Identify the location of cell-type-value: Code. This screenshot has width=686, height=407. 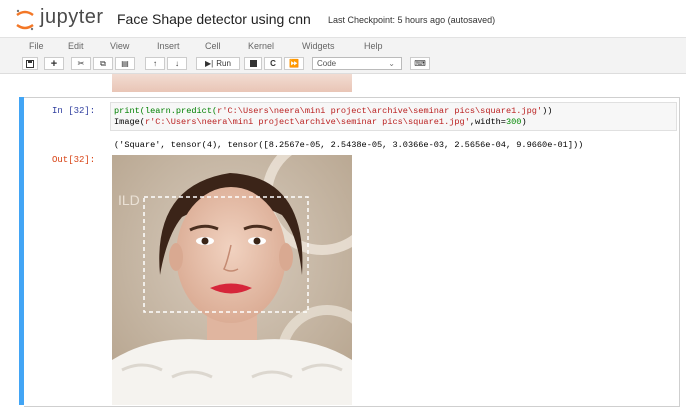
(327, 63).